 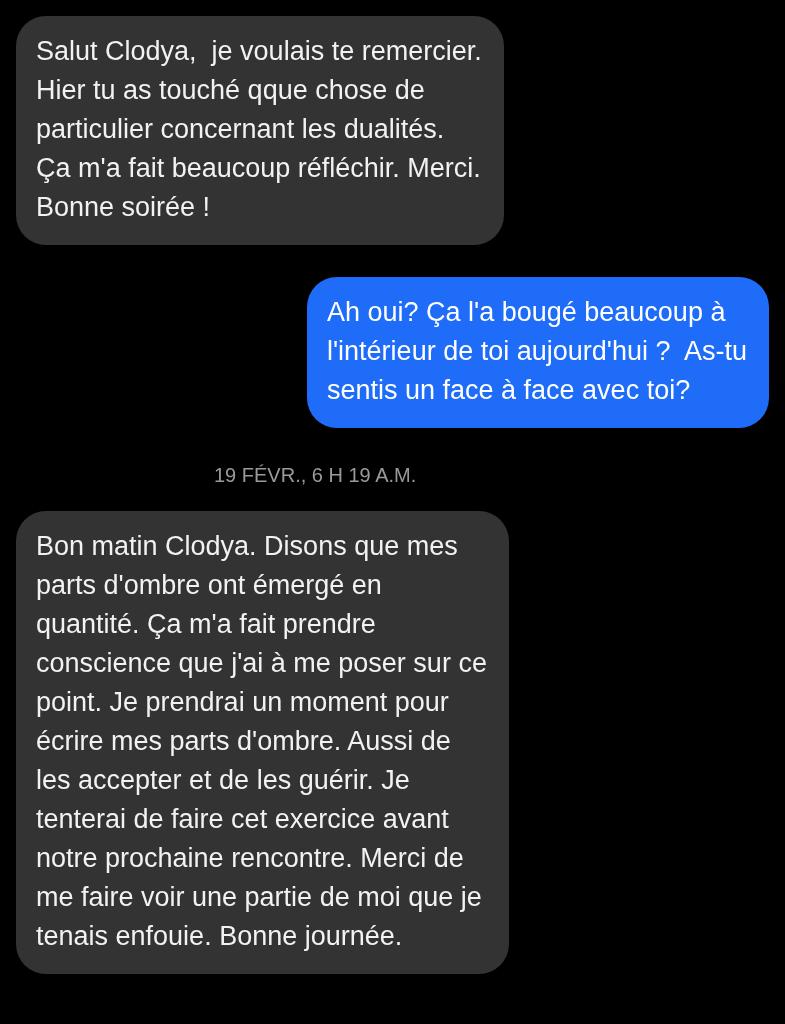 What do you see at coordinates (260, 130) in the screenshot?
I see `received-message: Salut Clodya, je voulais te remercier. Hier tu as touché qque chose de particulier concernant les dualités. Ça m'a fait beaucoup réfléchir. Merci. Bonne soirée !` at bounding box center [260, 130].